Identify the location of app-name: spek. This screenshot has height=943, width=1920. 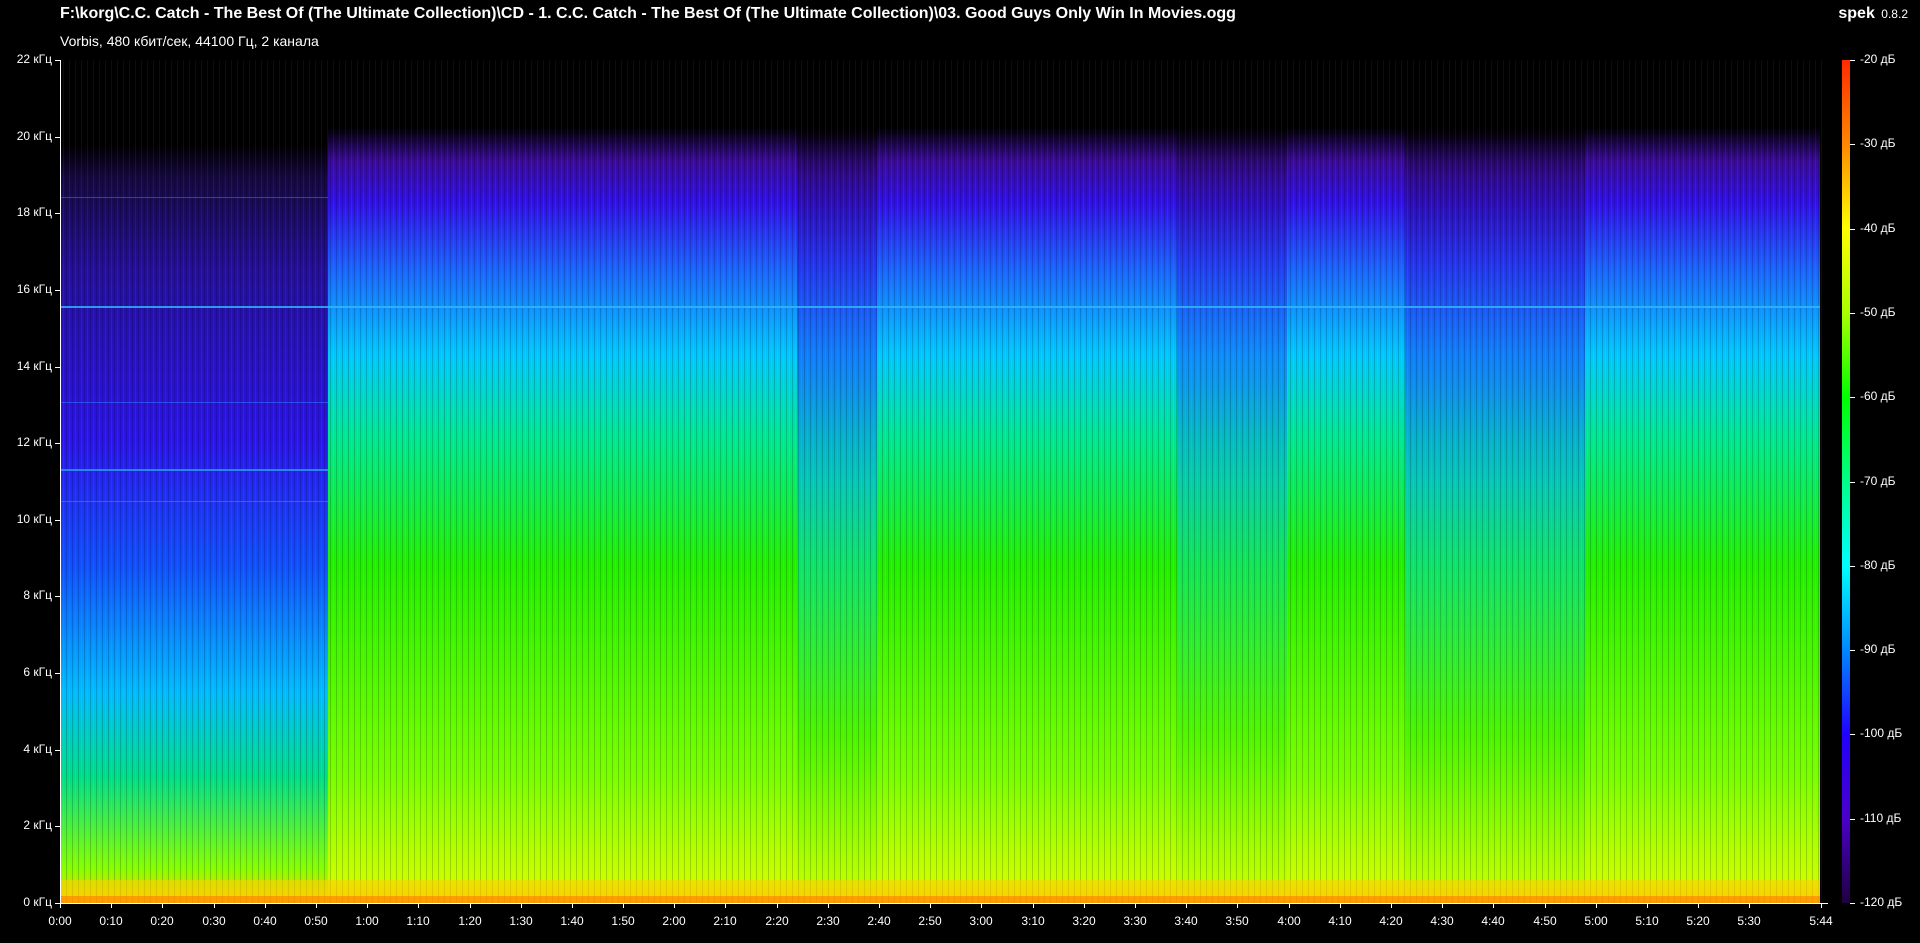
(1856, 13).